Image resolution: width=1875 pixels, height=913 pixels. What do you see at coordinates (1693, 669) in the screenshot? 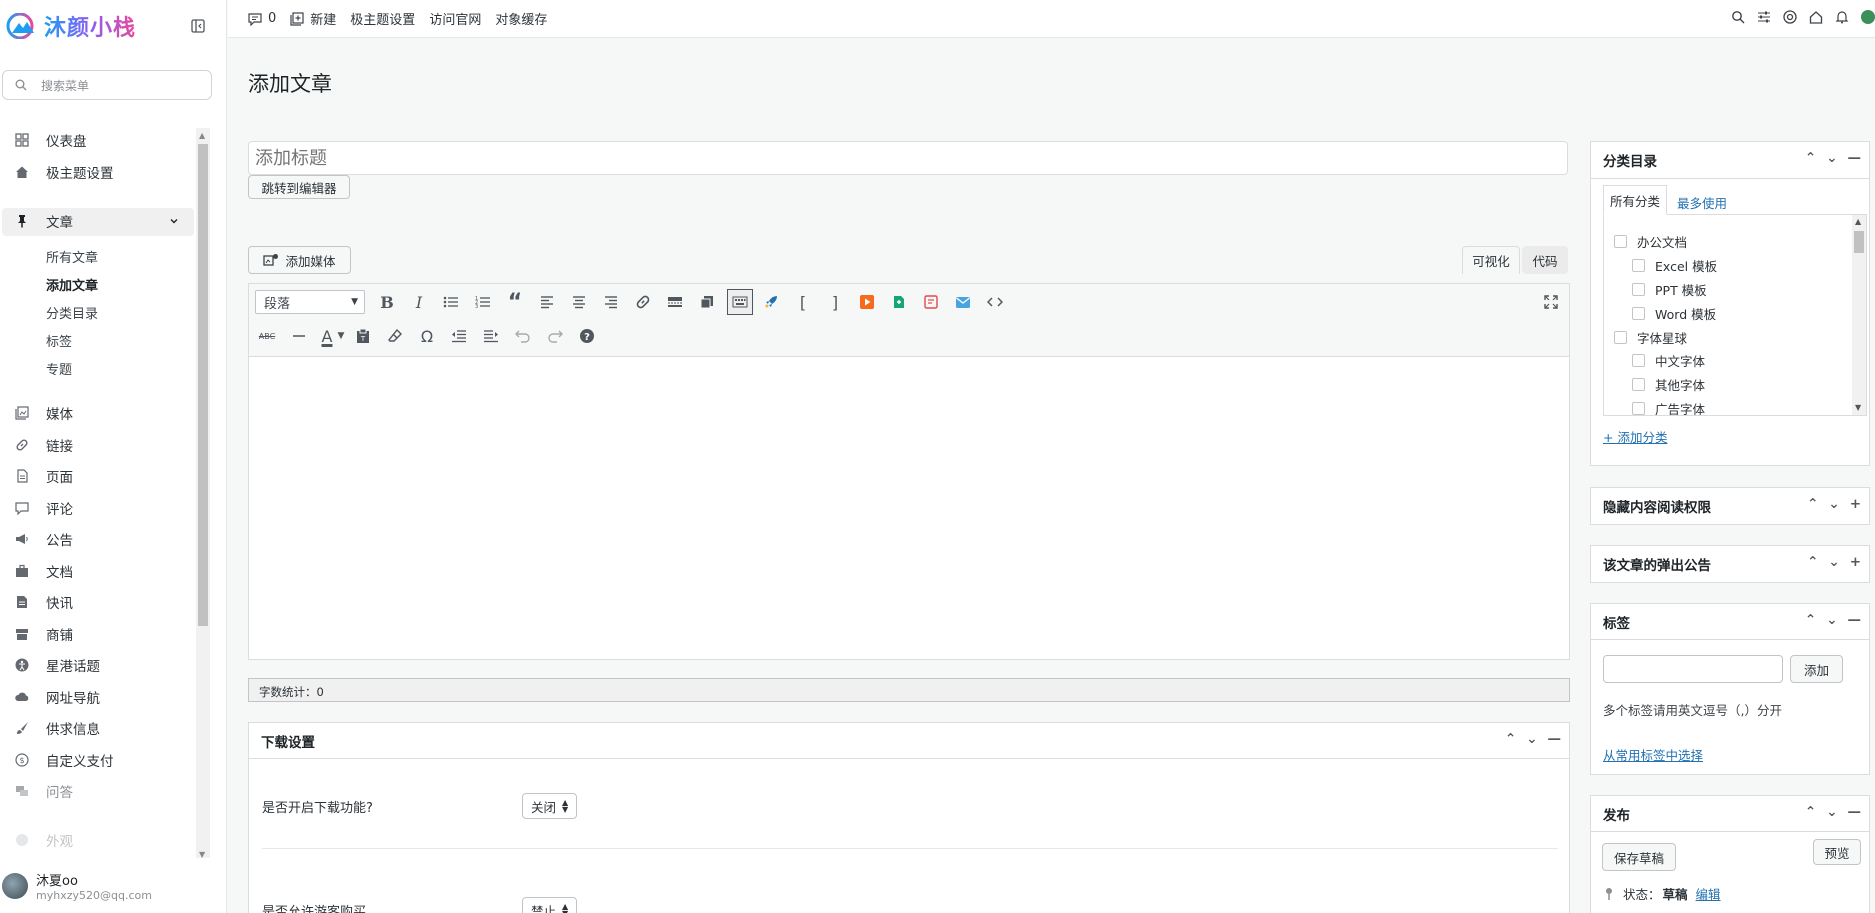
I see `tag-input` at bounding box center [1693, 669].